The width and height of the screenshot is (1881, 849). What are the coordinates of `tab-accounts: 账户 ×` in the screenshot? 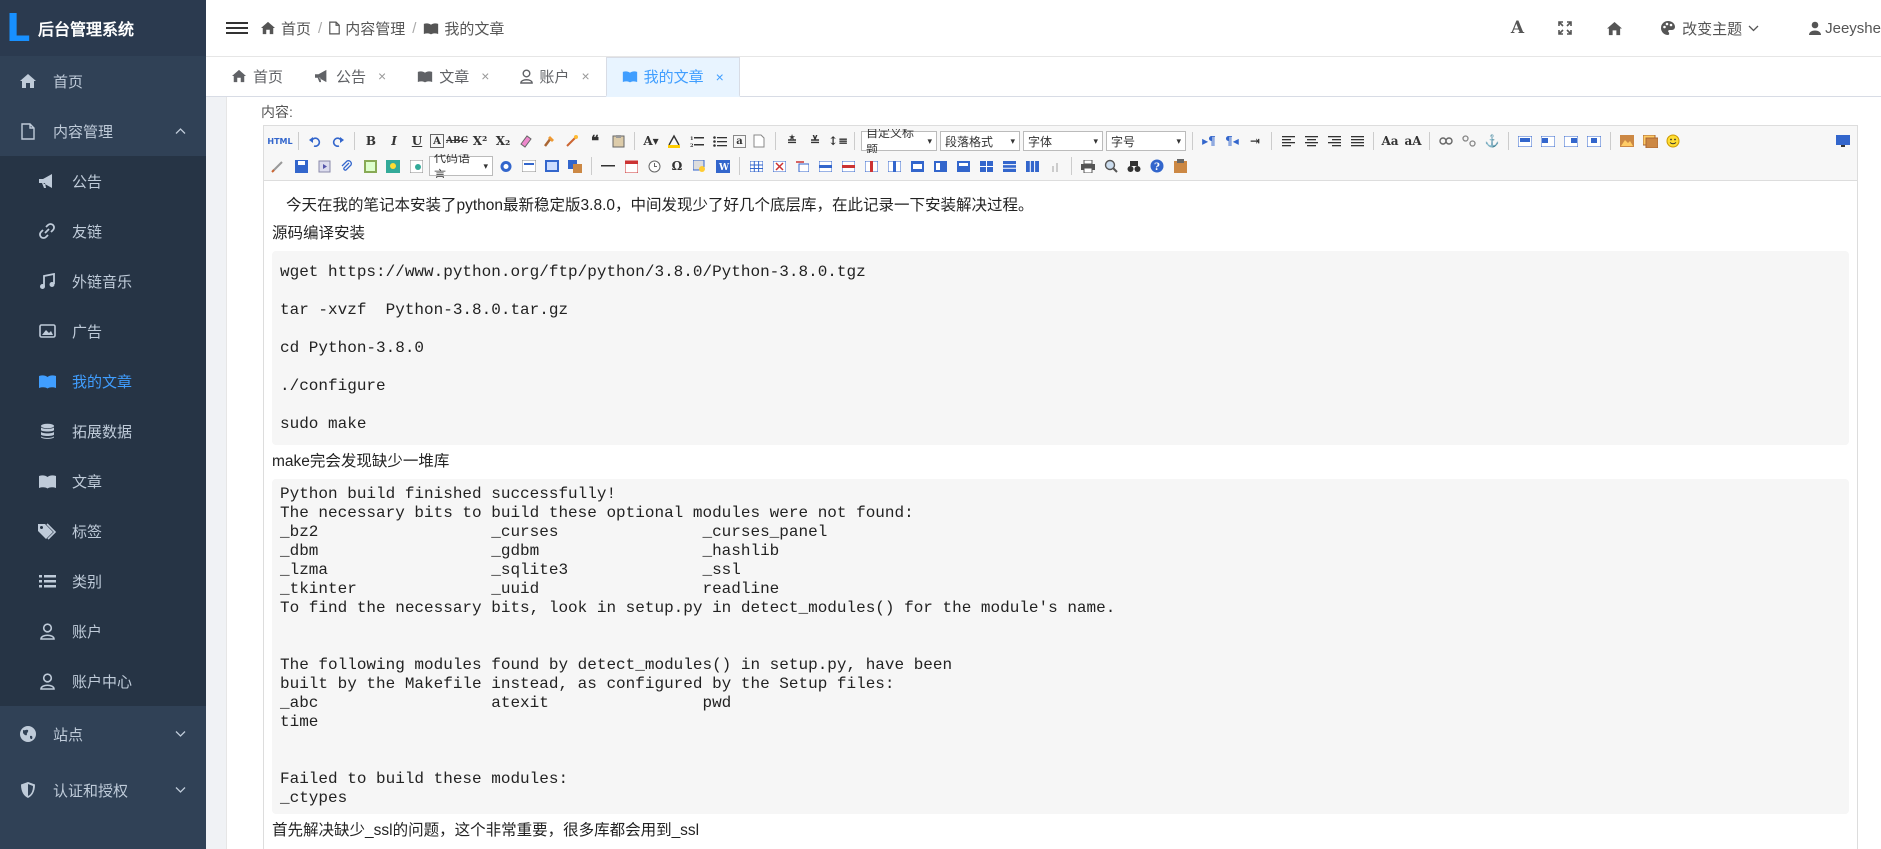 It's located at (555, 76).